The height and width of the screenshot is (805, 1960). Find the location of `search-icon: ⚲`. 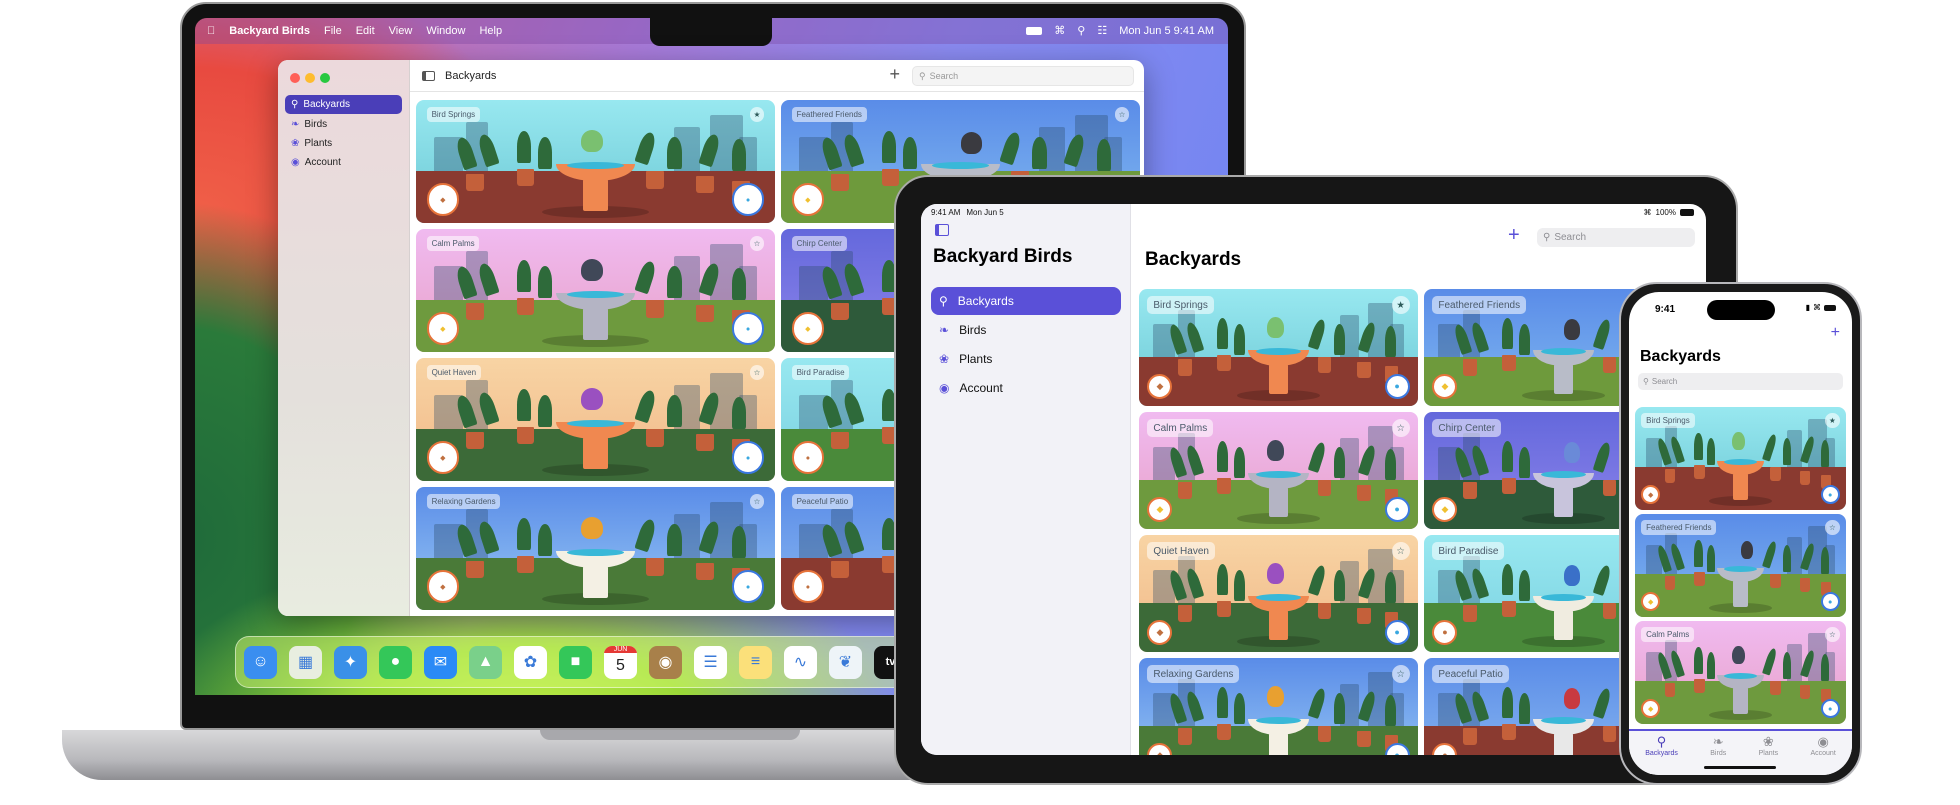

search-icon: ⚲ is located at coordinates (1081, 31).